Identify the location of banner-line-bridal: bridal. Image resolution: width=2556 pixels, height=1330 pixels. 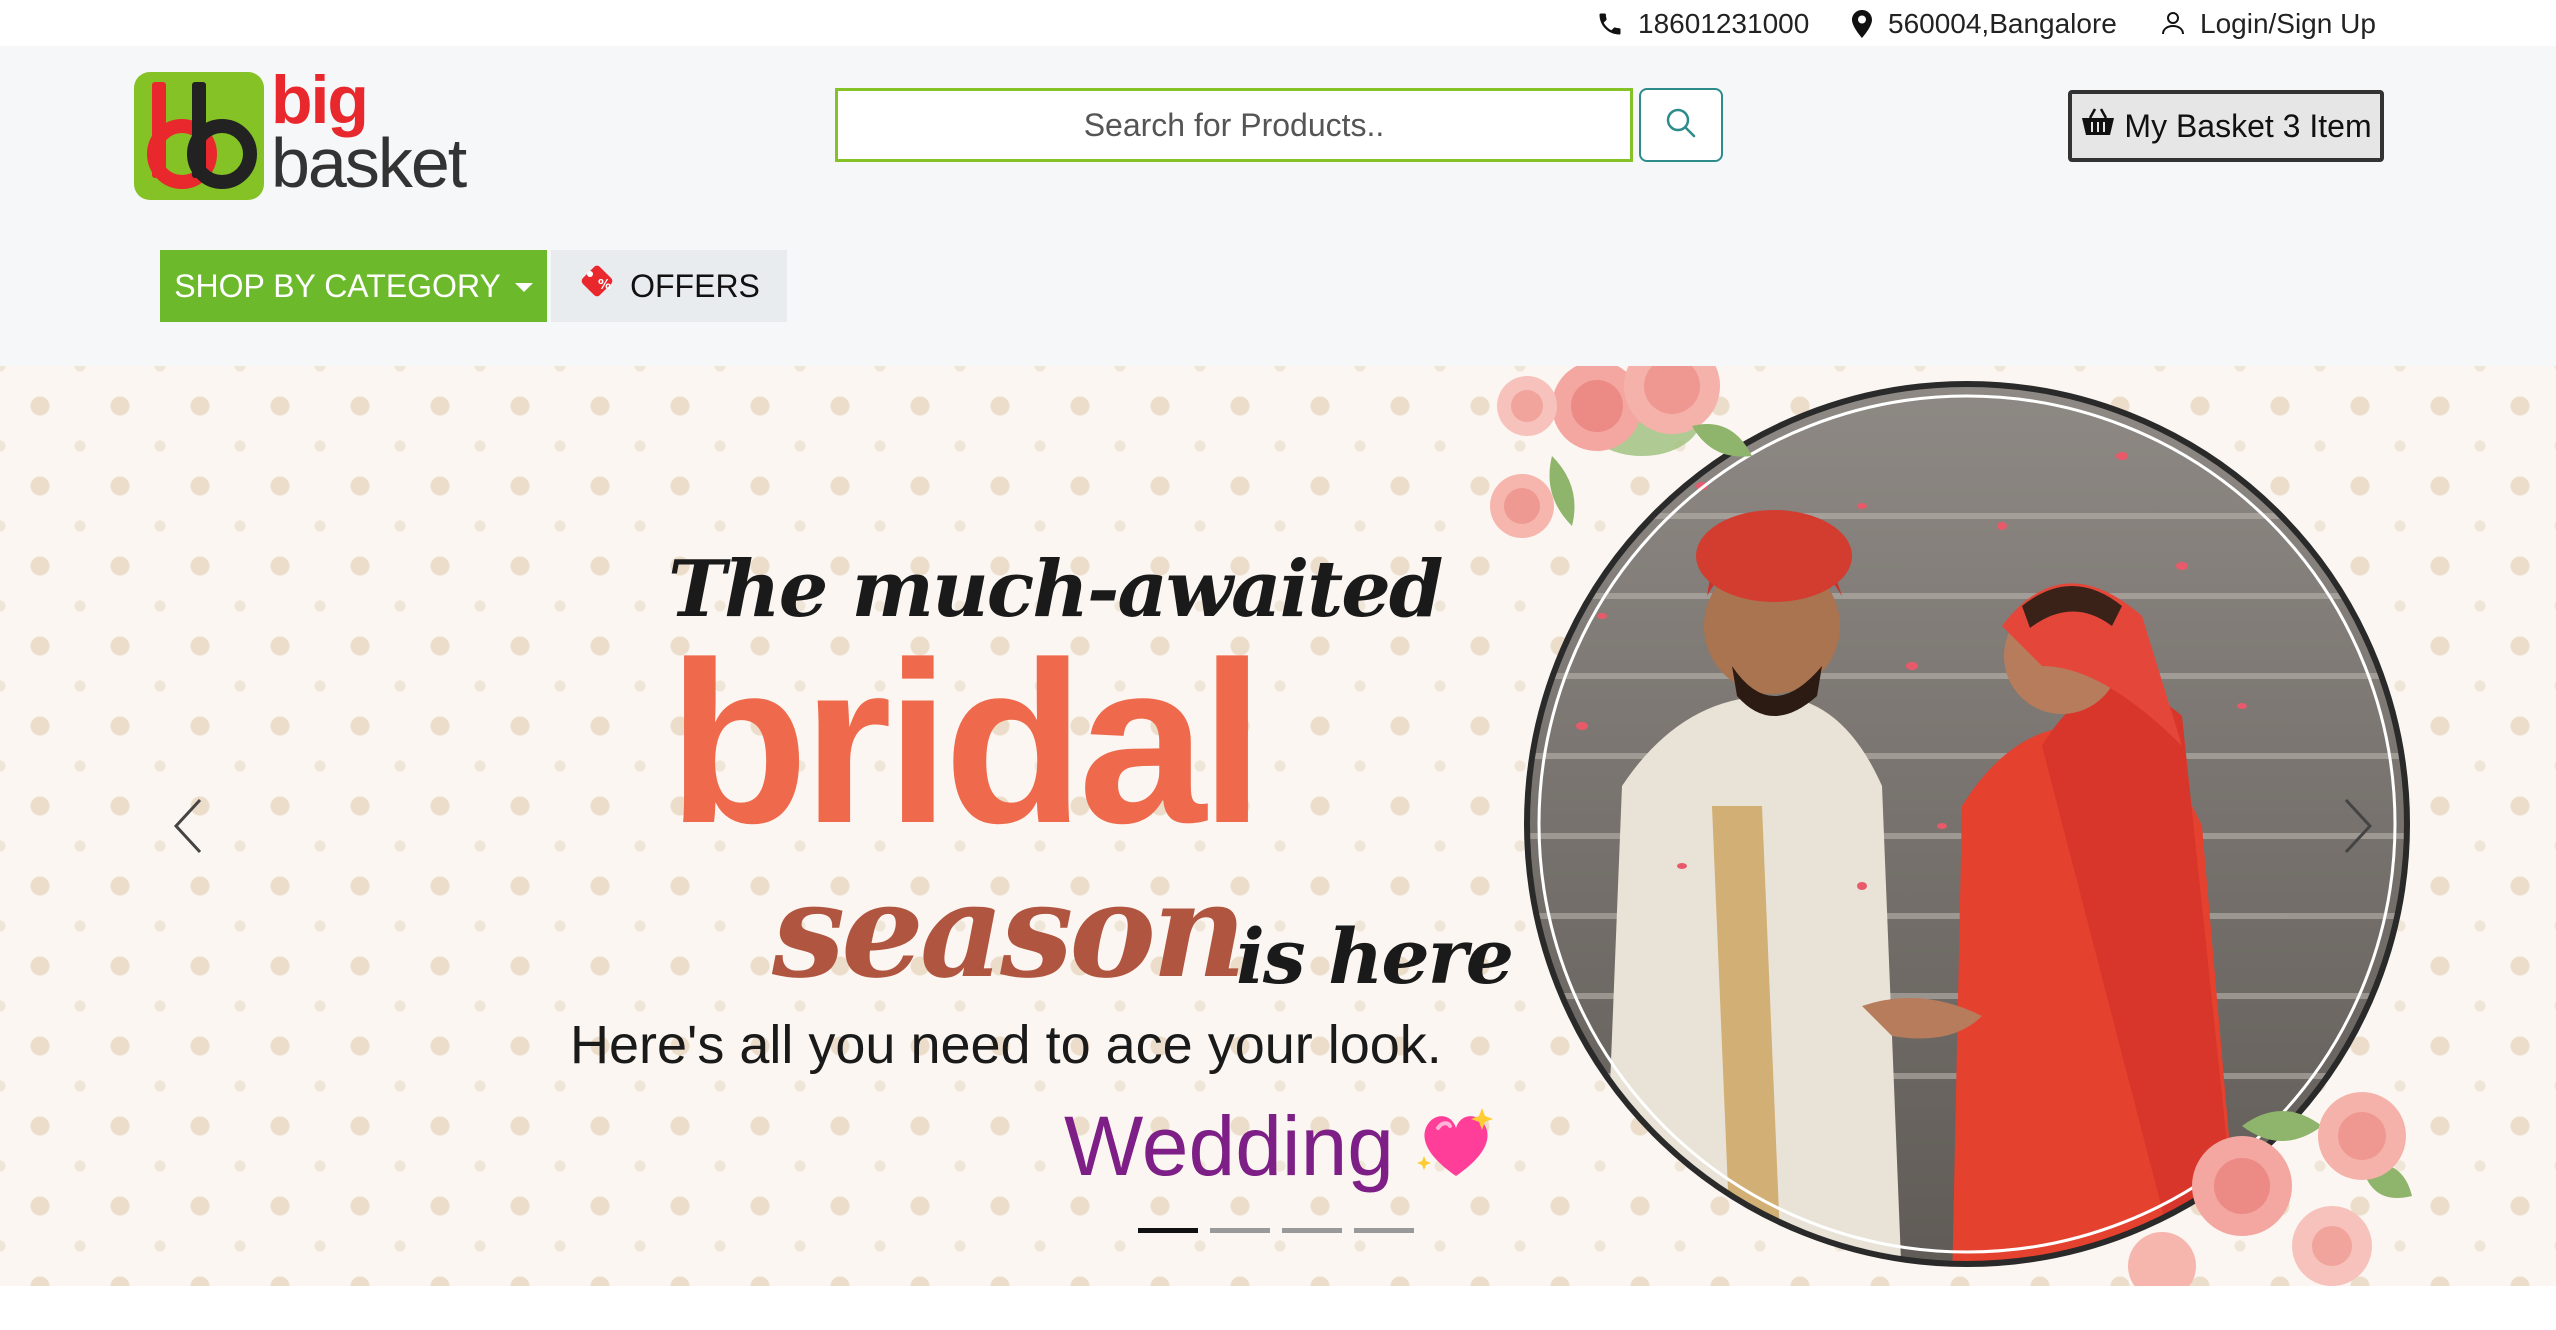
(966, 742).